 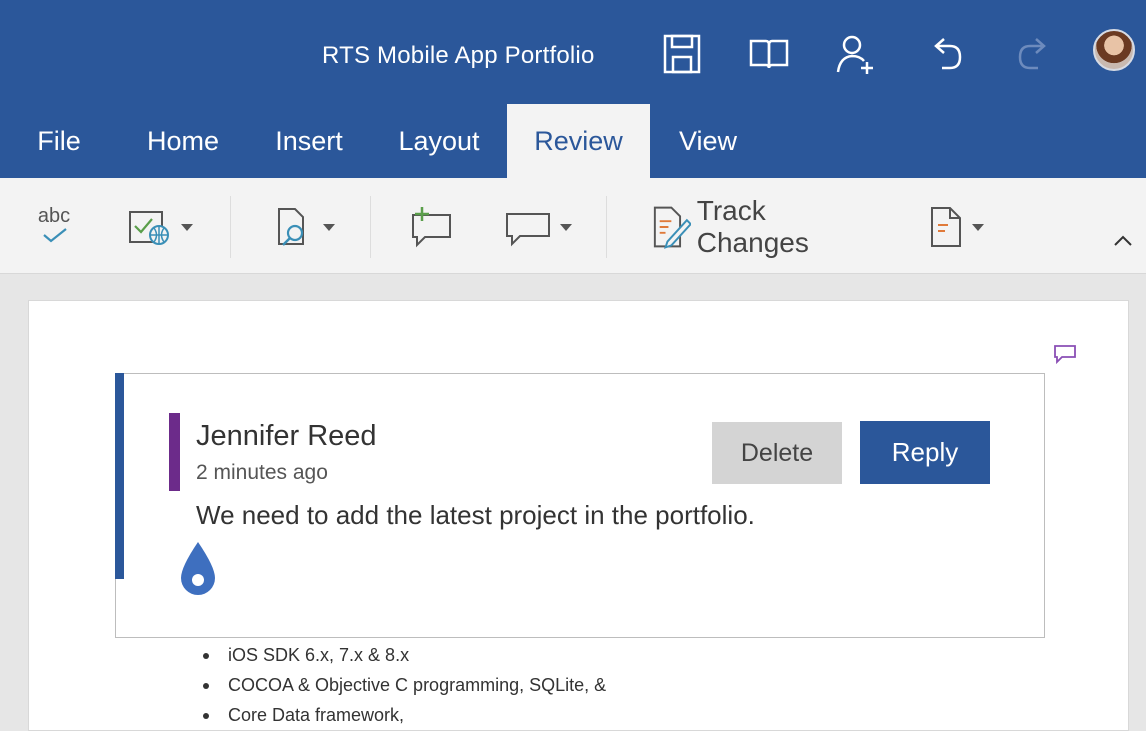 What do you see at coordinates (59, 141) in the screenshot?
I see `tab-file: File` at bounding box center [59, 141].